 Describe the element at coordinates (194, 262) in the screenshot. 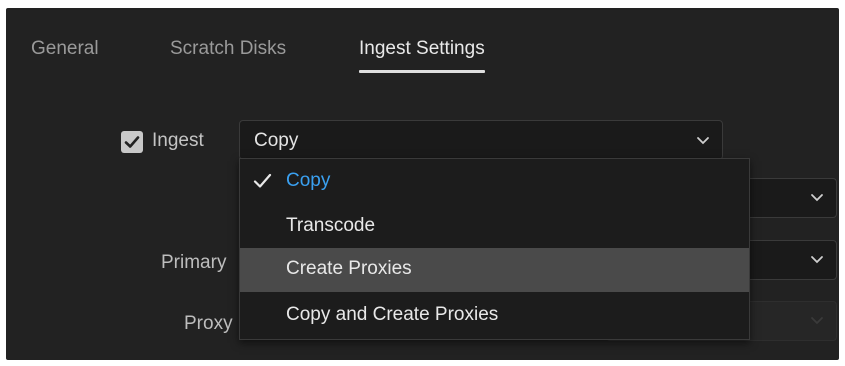

I see `primary-label: Primary` at that location.